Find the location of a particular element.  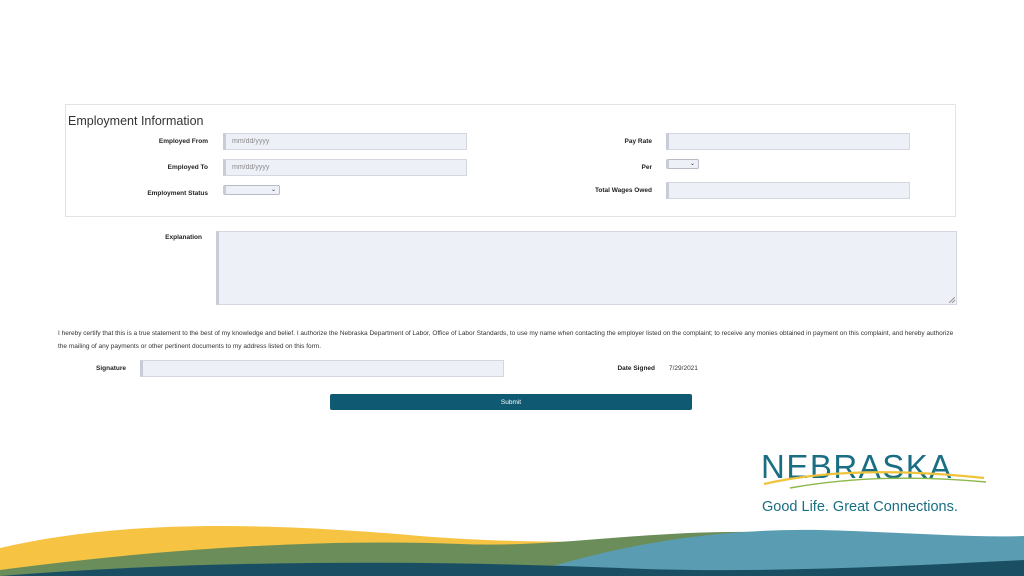

pay-rate-label: Pay Rate is located at coordinates (638, 141).